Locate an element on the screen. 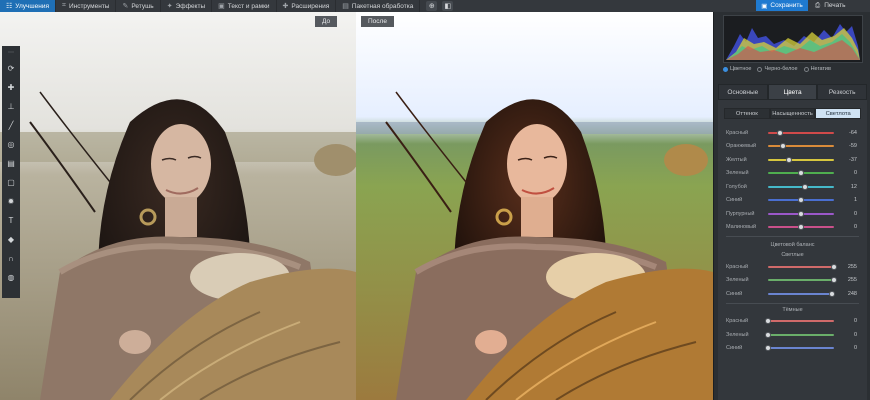 The height and width of the screenshot is (400, 870). print-button: ⎙ Печать is located at coordinates (830, 5).